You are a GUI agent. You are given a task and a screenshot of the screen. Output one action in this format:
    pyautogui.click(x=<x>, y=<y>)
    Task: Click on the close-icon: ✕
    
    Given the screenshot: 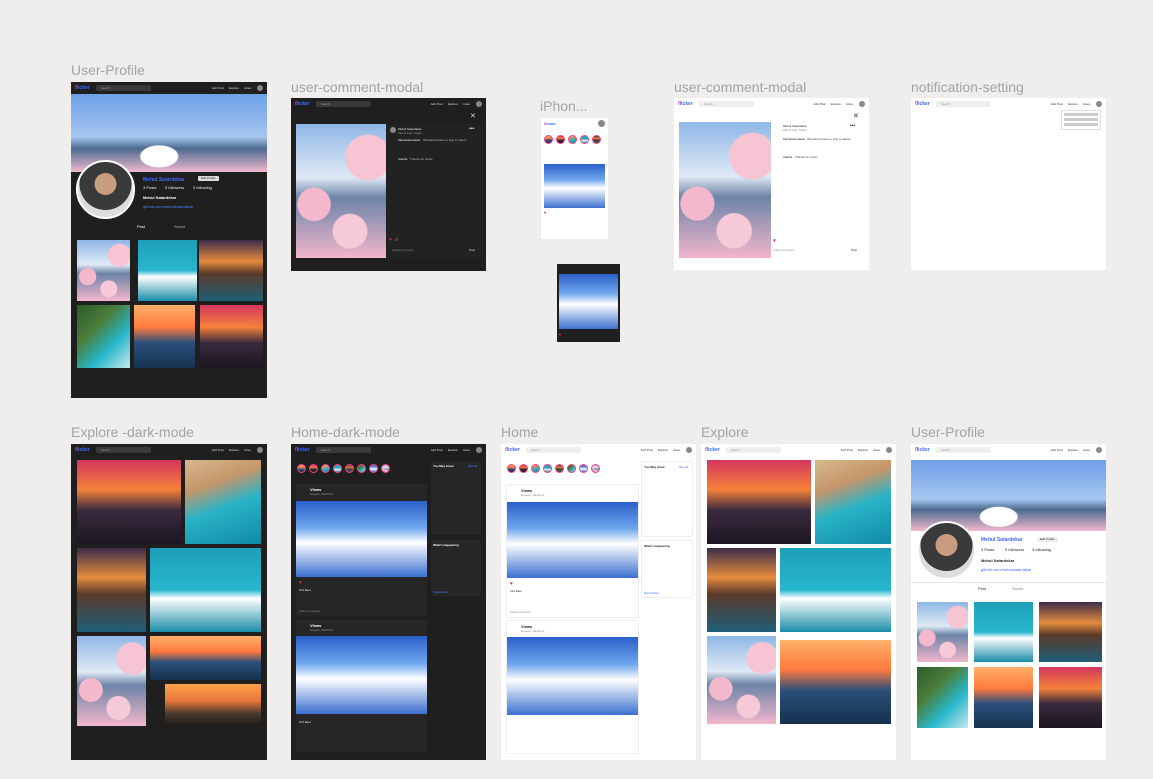 What is the action you would take?
    pyautogui.click(x=856, y=116)
    